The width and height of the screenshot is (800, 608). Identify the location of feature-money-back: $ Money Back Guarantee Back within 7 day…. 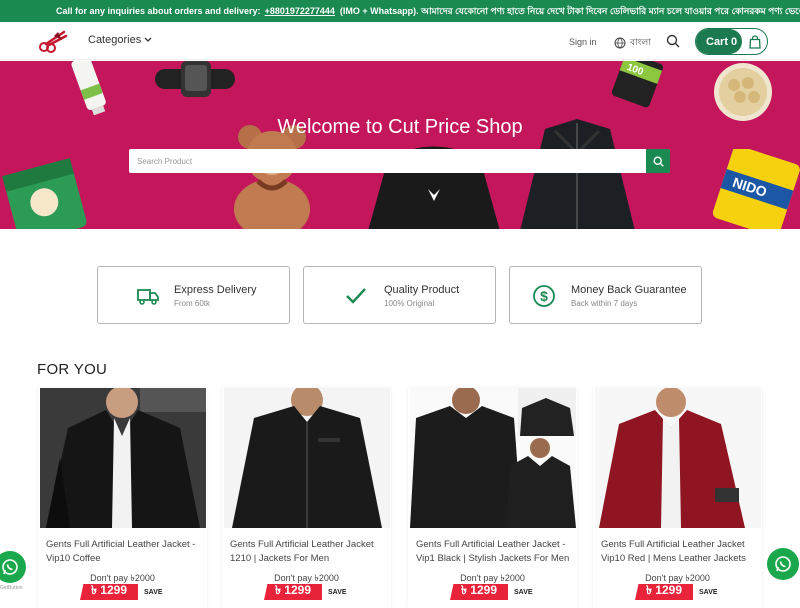
(605, 295).